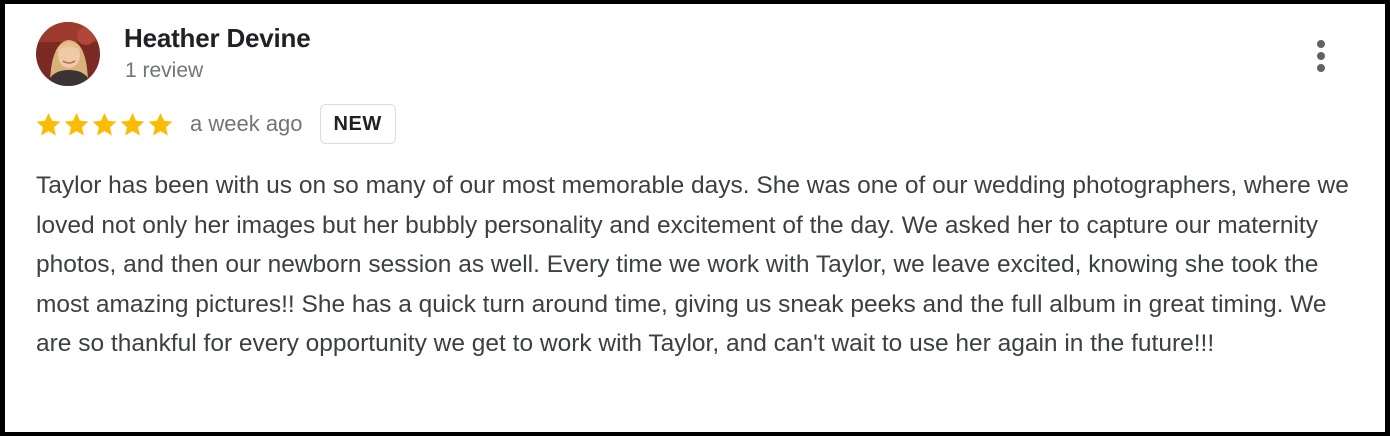  Describe the element at coordinates (1321, 44) in the screenshot. I see `more-vert-icon` at that location.